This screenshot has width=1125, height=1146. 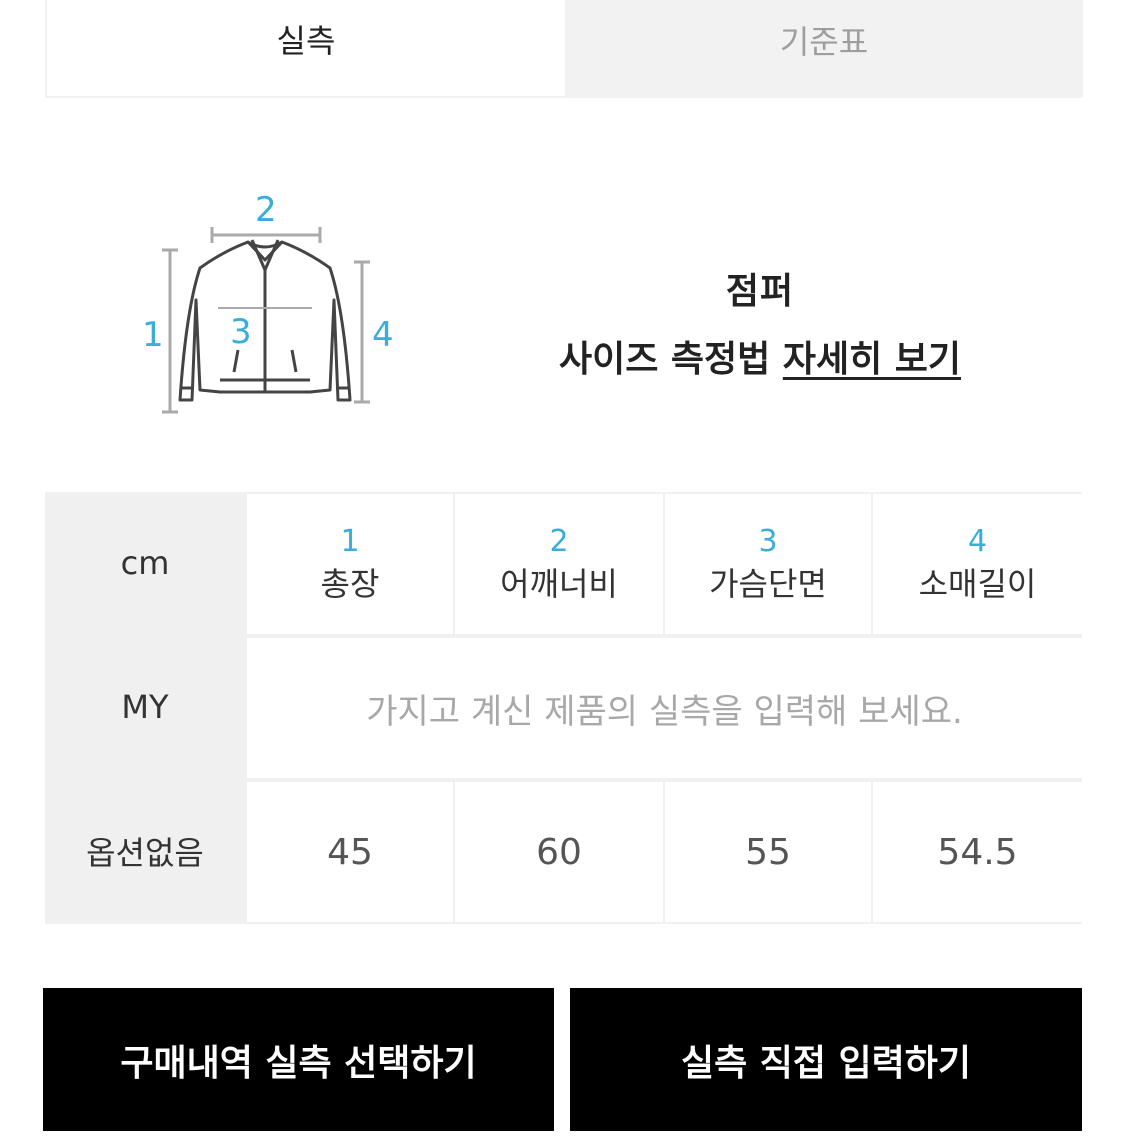 What do you see at coordinates (298, 1059) in the screenshot?
I see `select-from-purchase-button: 구매내역 실측 선택하기` at bounding box center [298, 1059].